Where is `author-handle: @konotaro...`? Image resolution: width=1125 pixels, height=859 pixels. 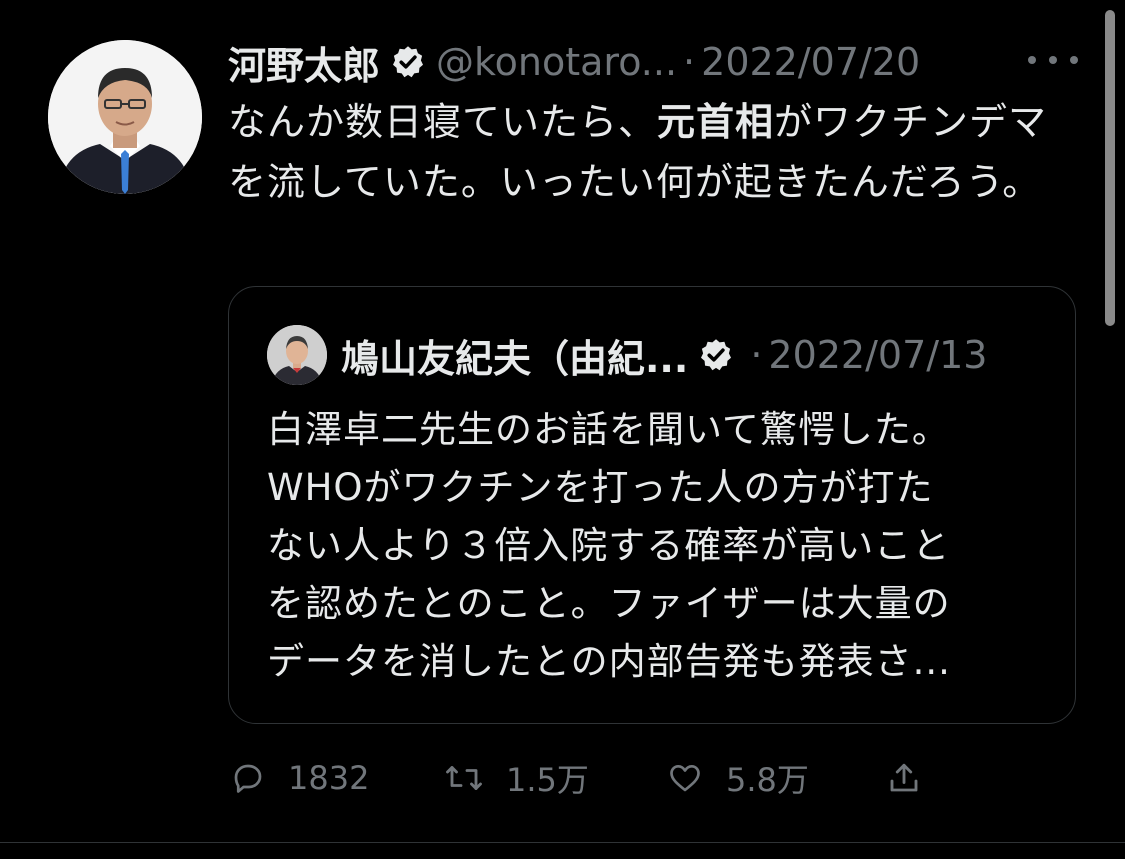 author-handle: @konotaro... is located at coordinates (556, 62).